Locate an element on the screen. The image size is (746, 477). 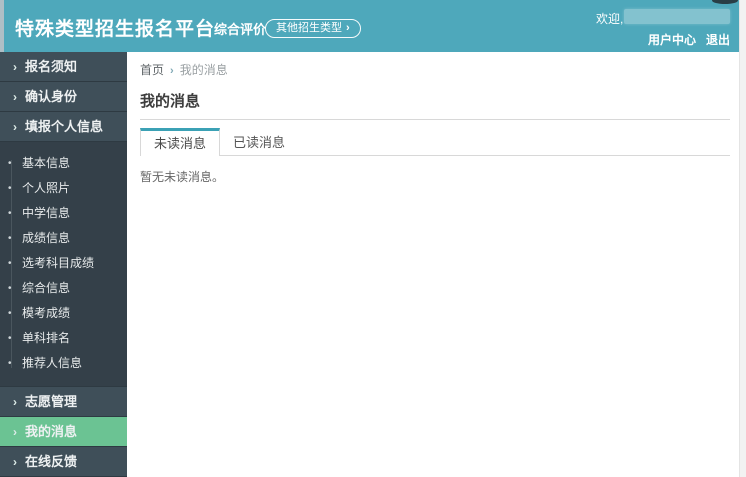
sidebar-item-online-feedback: › 在线反馈 is located at coordinates (63, 462).